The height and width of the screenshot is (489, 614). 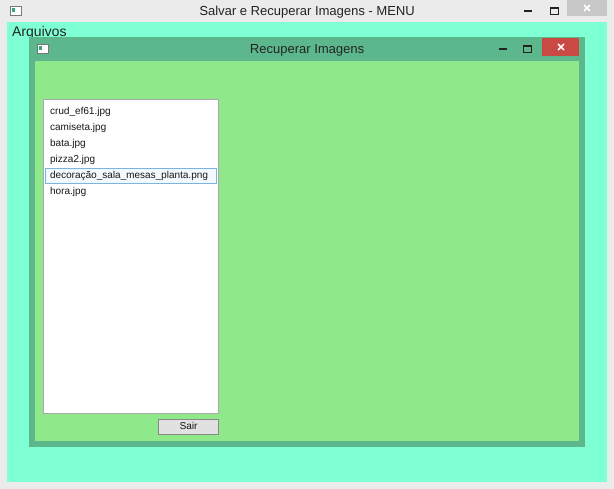 What do you see at coordinates (131, 112) in the screenshot?
I see `file-list-item: crud_ef61.jpg` at bounding box center [131, 112].